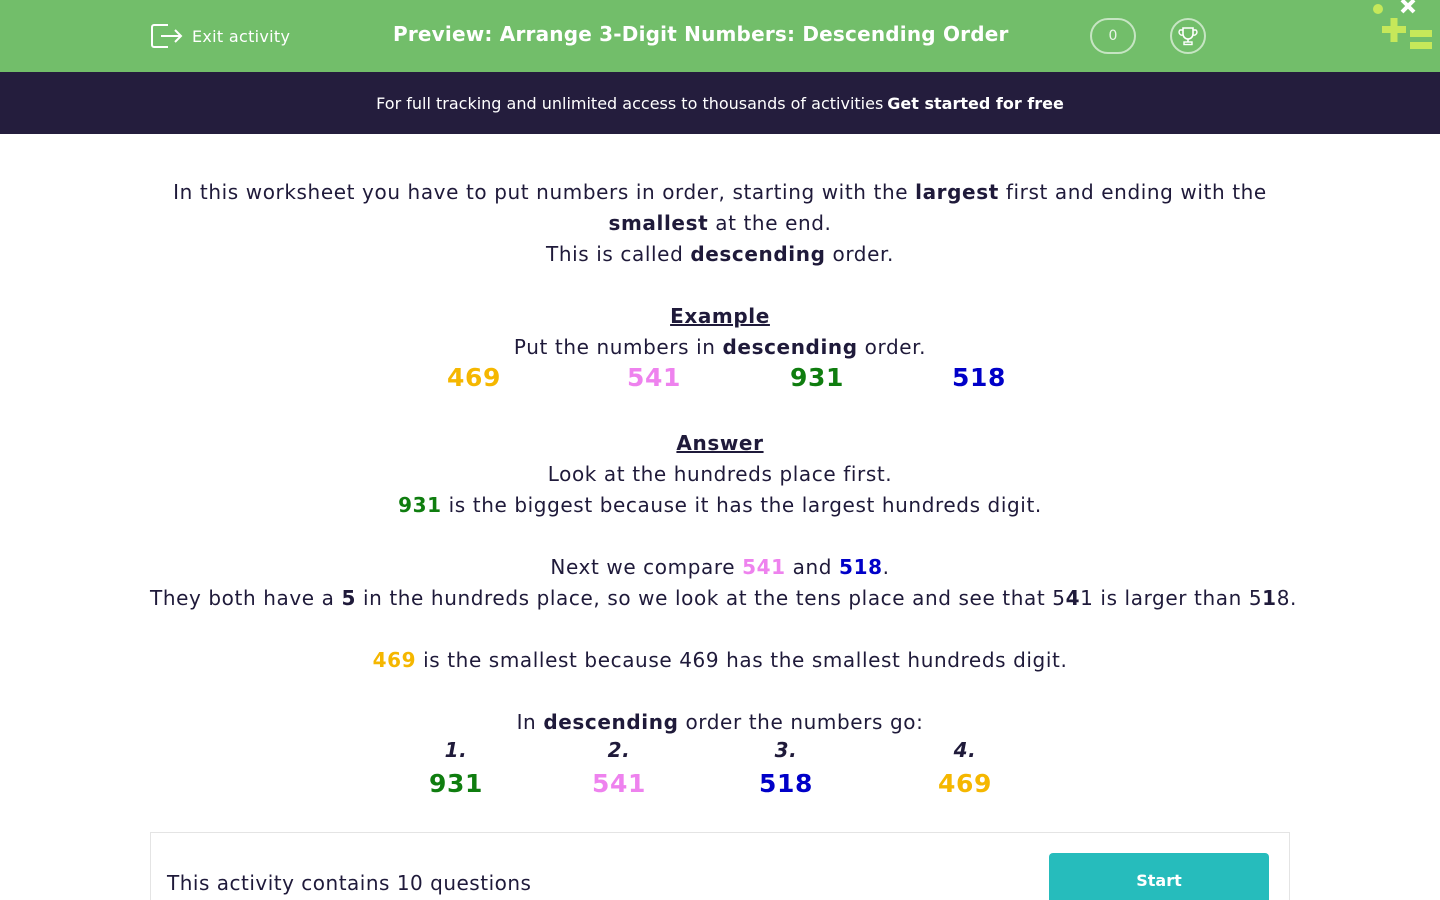 The width and height of the screenshot is (1440, 900). I want to click on order-label: 3., so click(786, 750).